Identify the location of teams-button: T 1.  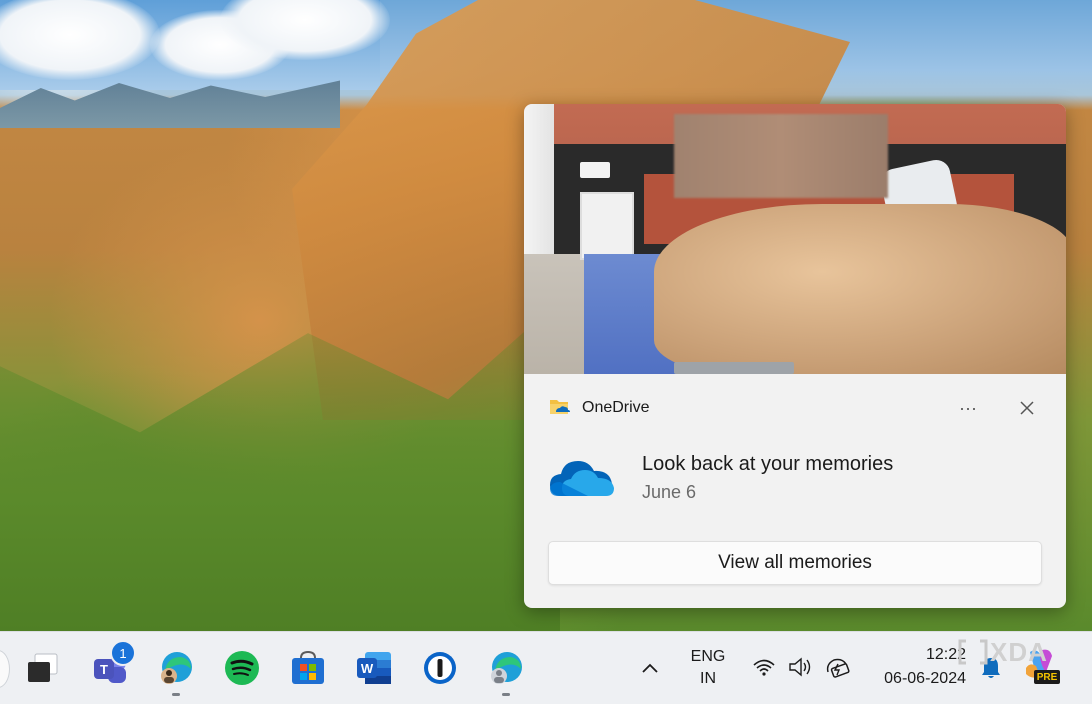
(113, 664).